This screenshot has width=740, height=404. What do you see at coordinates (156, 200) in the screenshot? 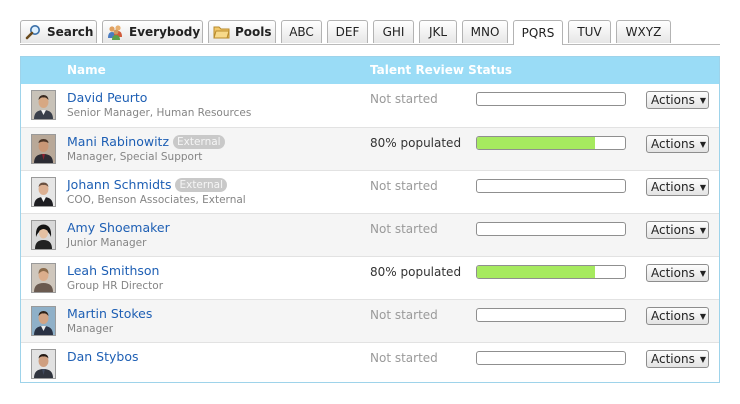
I see `person-title: COO, Benson Associates, External` at bounding box center [156, 200].